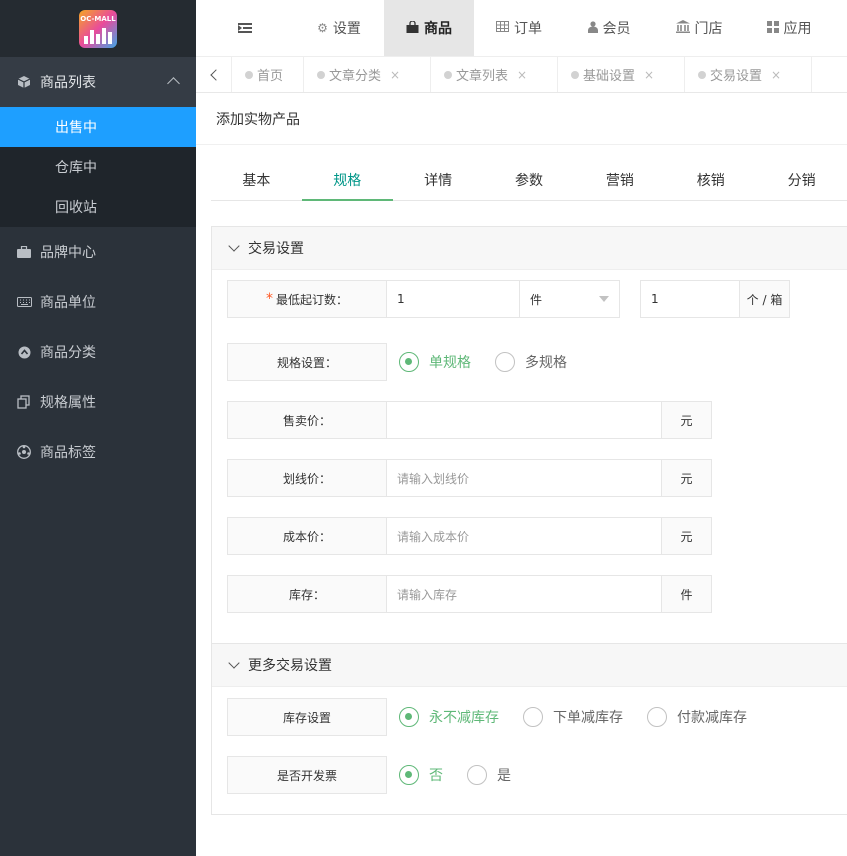  Describe the element at coordinates (453, 299) in the screenshot. I see `min-order-input: 1` at that location.